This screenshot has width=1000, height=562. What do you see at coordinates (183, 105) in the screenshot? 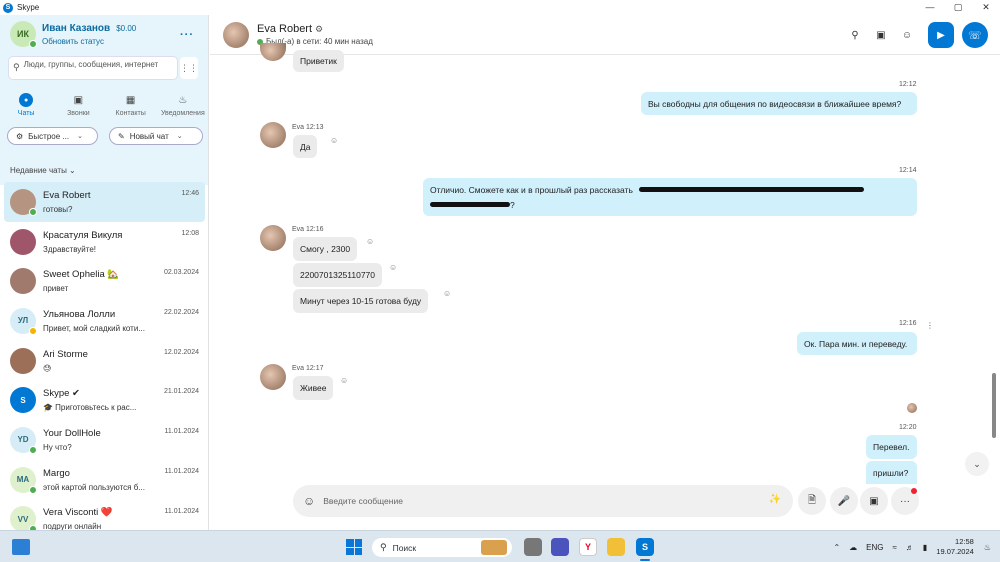
I see `tab-notifications: ♨ Уведомления` at bounding box center [183, 105].